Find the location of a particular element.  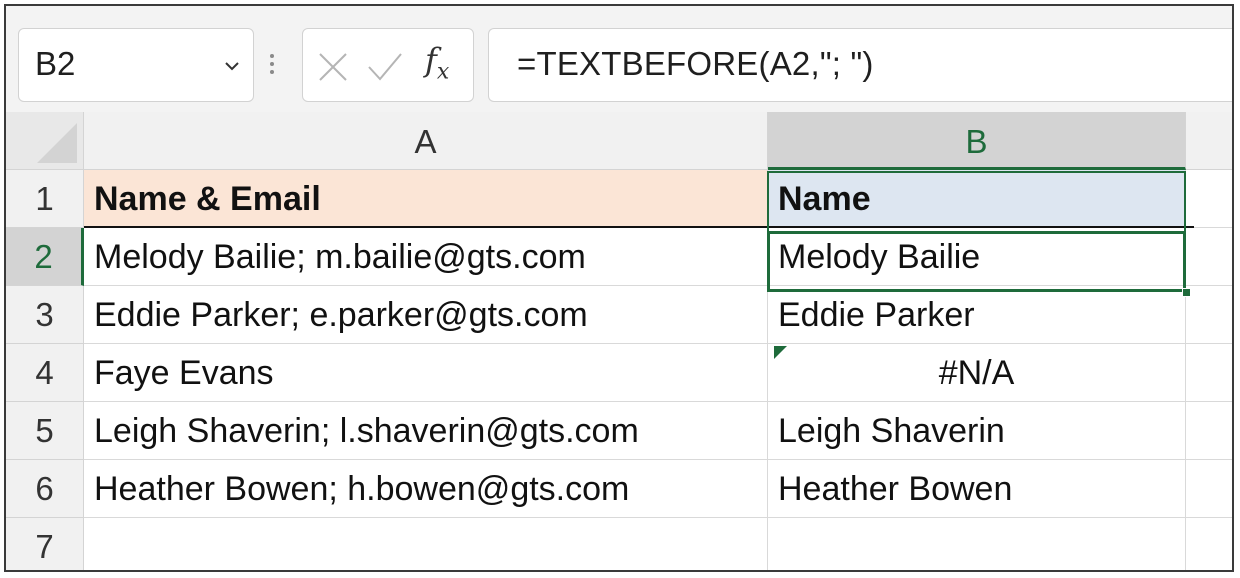

error-indicator-icon is located at coordinates (780, 352).